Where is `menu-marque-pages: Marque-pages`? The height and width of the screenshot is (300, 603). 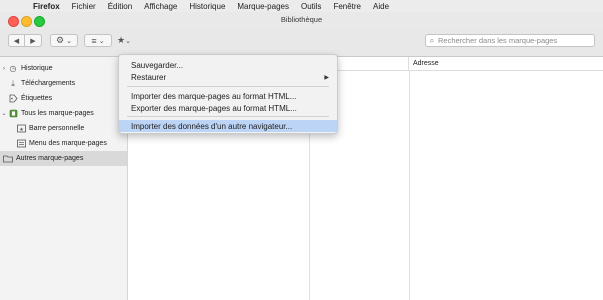 menu-marque-pages: Marque-pages is located at coordinates (263, 6).